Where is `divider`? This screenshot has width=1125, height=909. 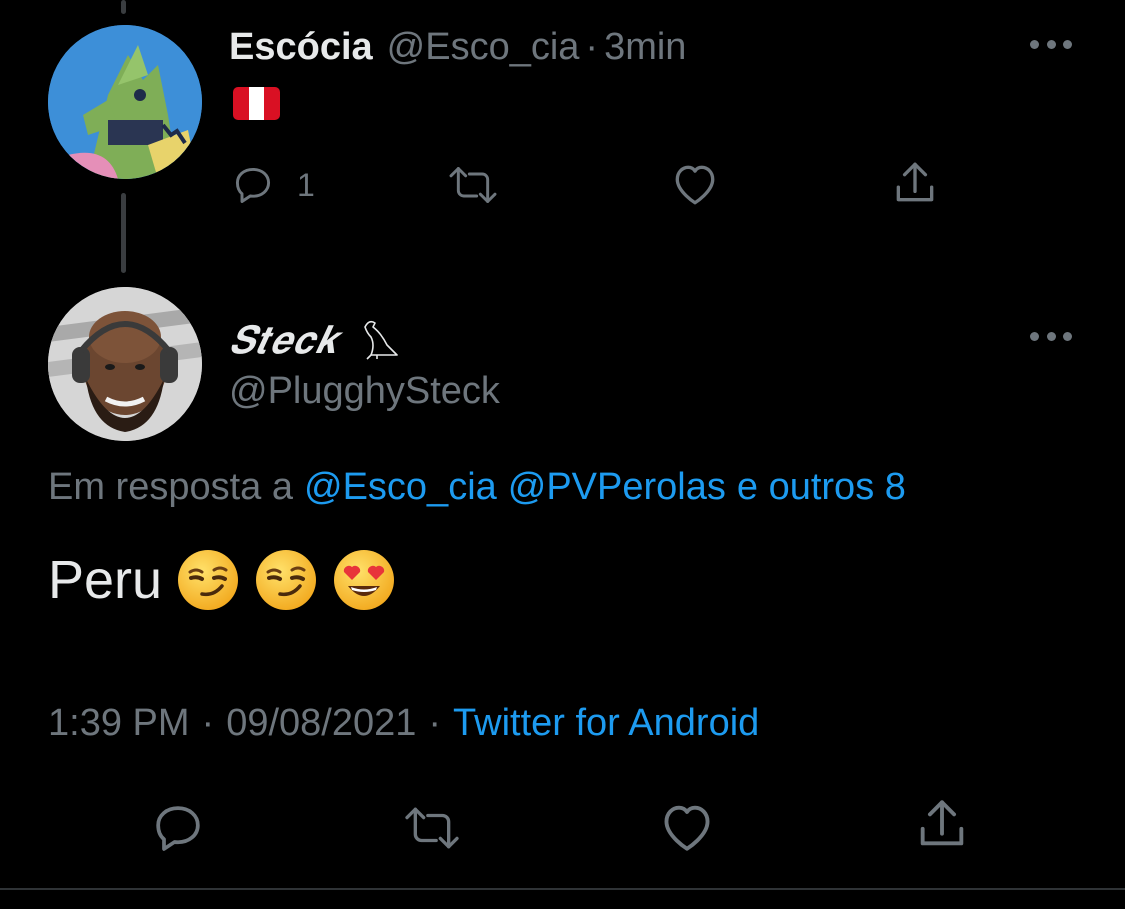
divider is located at coordinates (562, 889).